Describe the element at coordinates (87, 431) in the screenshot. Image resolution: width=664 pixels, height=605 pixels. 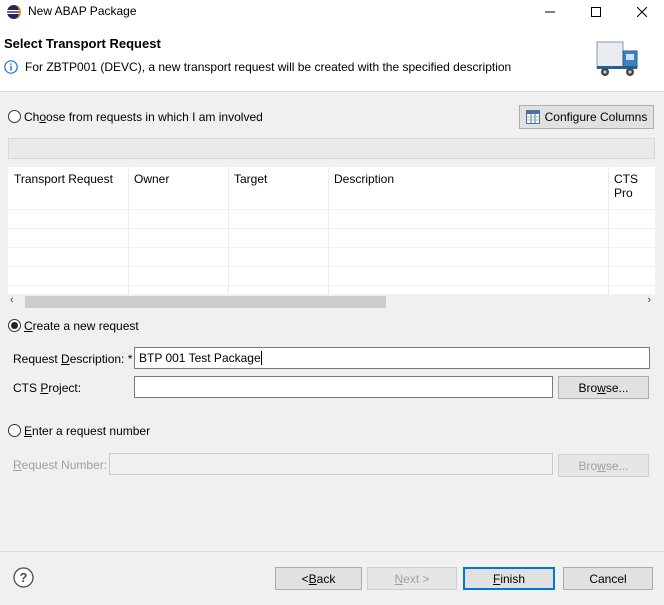
I see `enter-number-label: Enter a request number` at that location.